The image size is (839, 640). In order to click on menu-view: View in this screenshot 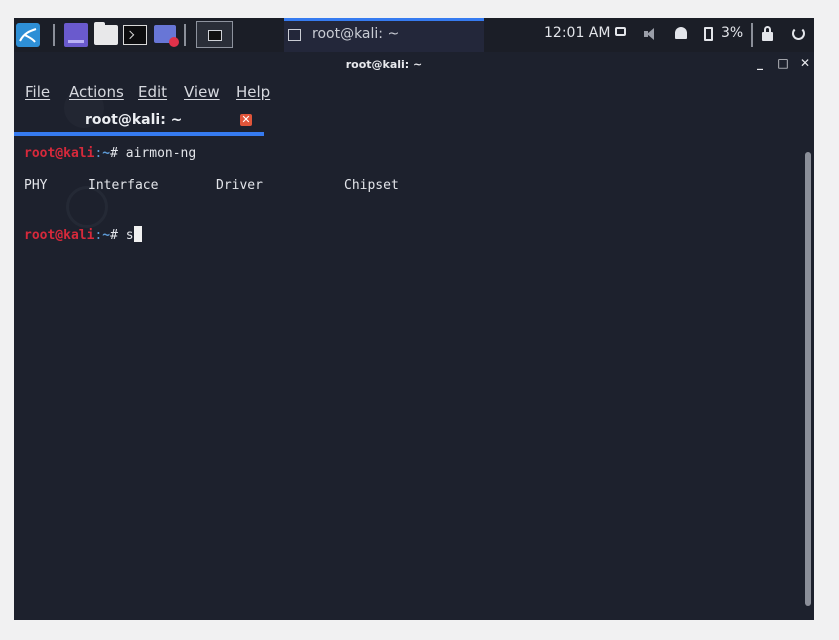, I will do `click(202, 92)`.